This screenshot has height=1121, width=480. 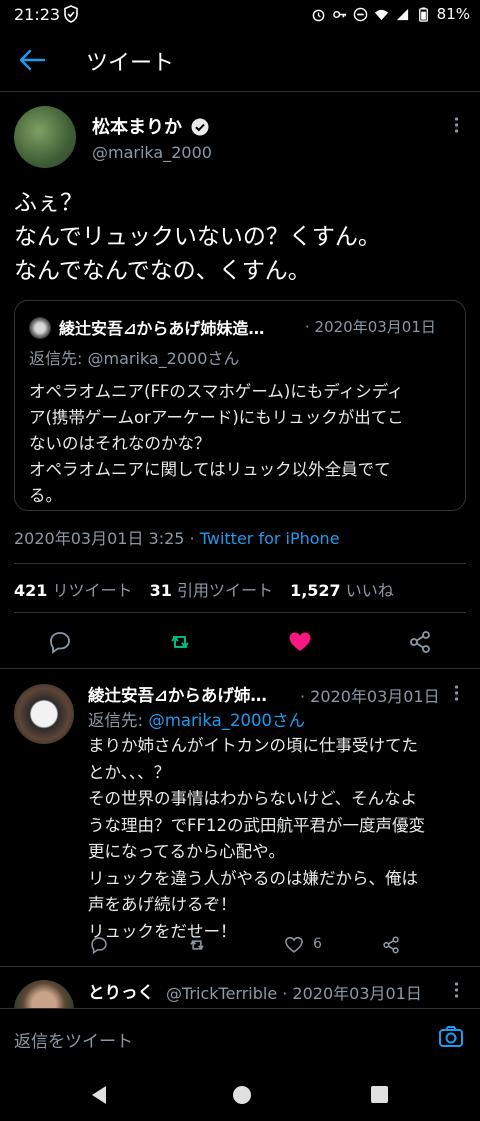 What do you see at coordinates (240, 642) in the screenshot?
I see `tweet-actions` at bounding box center [240, 642].